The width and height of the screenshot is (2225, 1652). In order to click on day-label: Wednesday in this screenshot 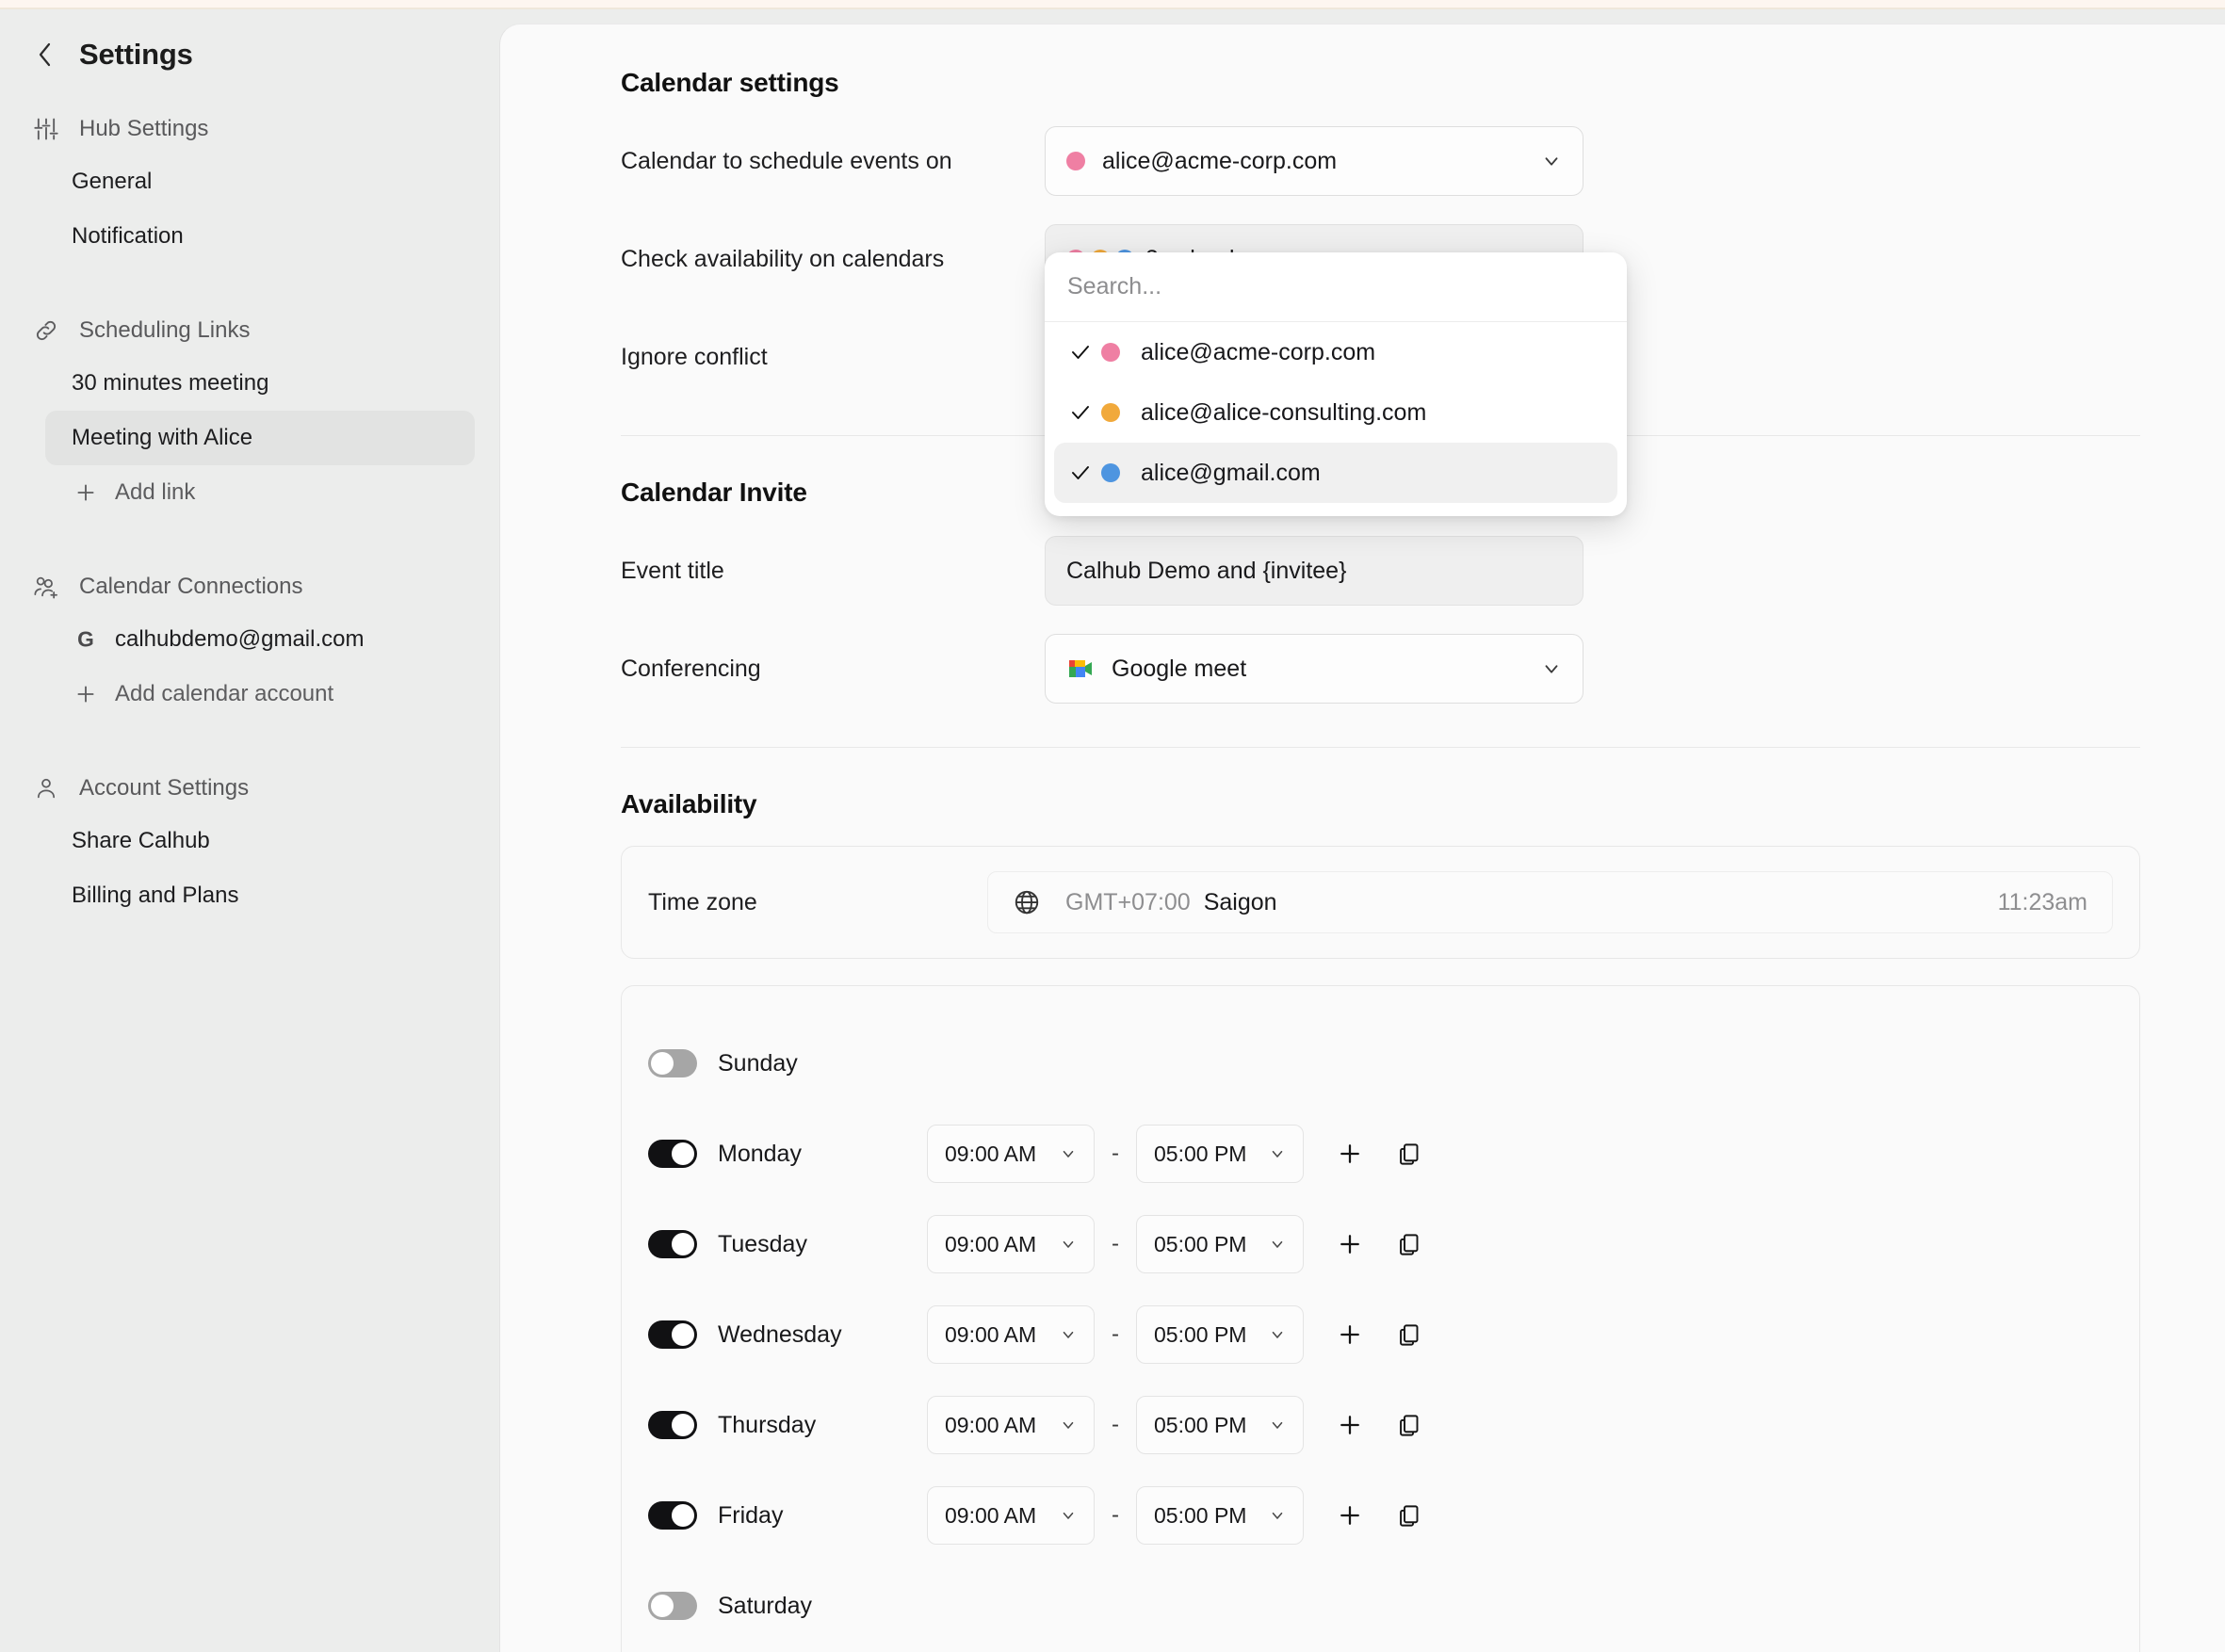, I will do `click(780, 1334)`.